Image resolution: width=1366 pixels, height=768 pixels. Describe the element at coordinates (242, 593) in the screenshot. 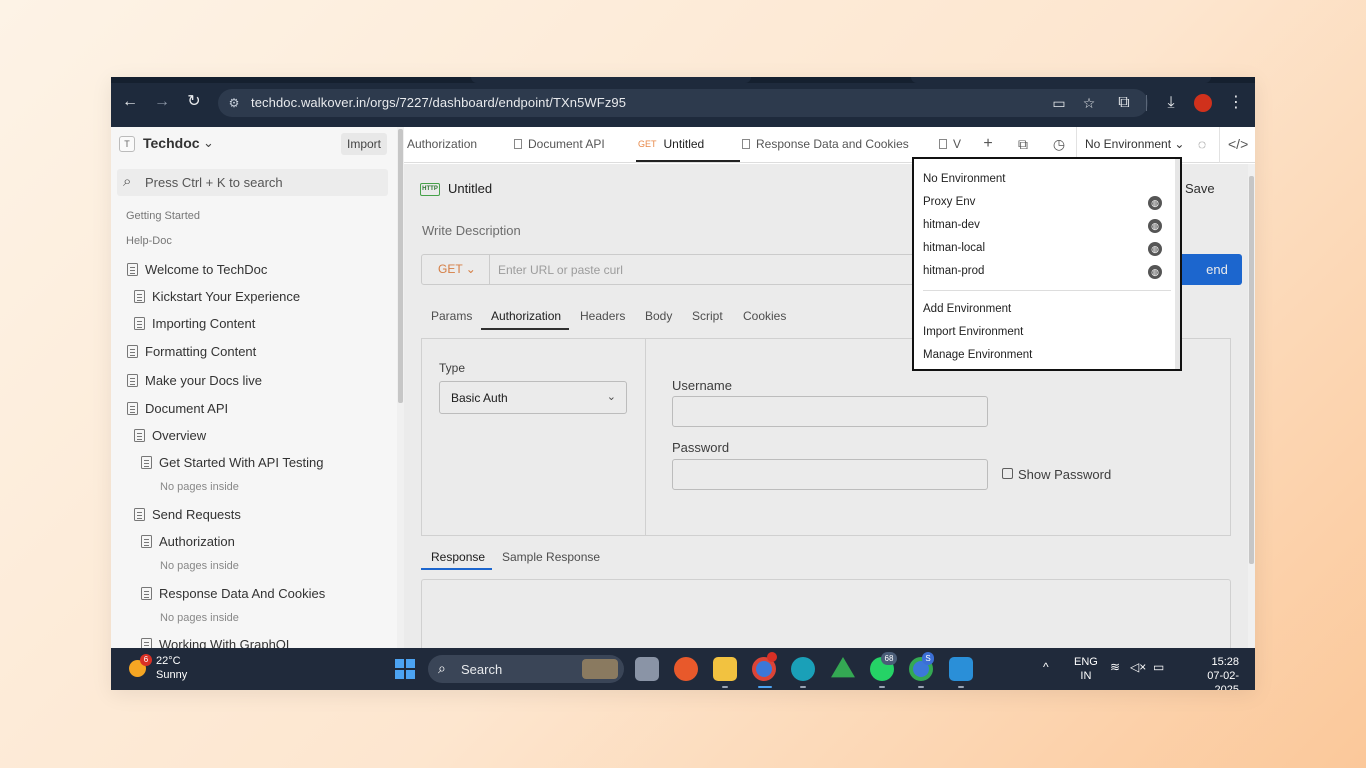

I see `sidebar-item-label: Response Data And Cookies` at that location.